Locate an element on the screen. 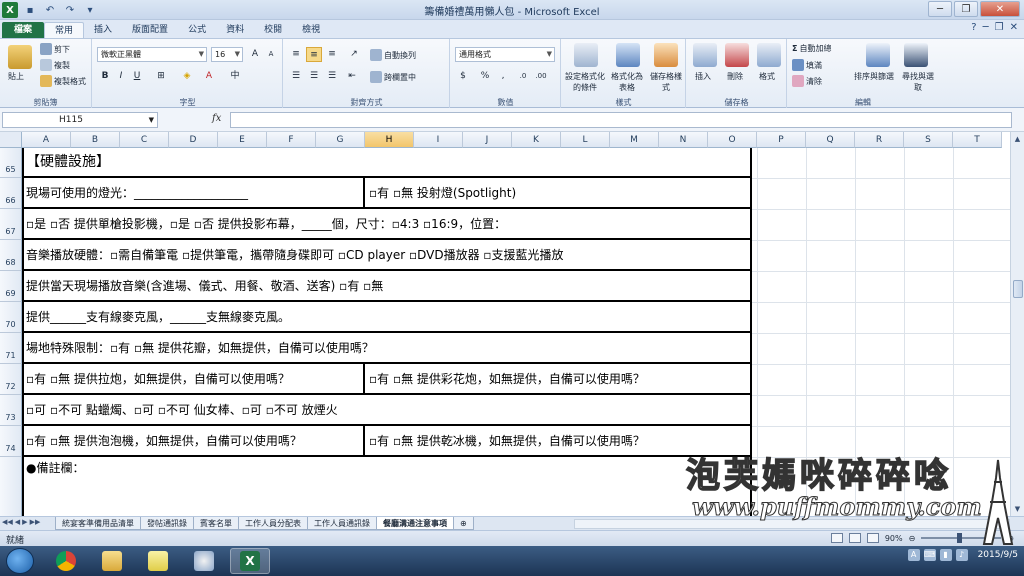 The height and width of the screenshot is (576, 1024). row-header-67: 67 is located at coordinates (11, 224).